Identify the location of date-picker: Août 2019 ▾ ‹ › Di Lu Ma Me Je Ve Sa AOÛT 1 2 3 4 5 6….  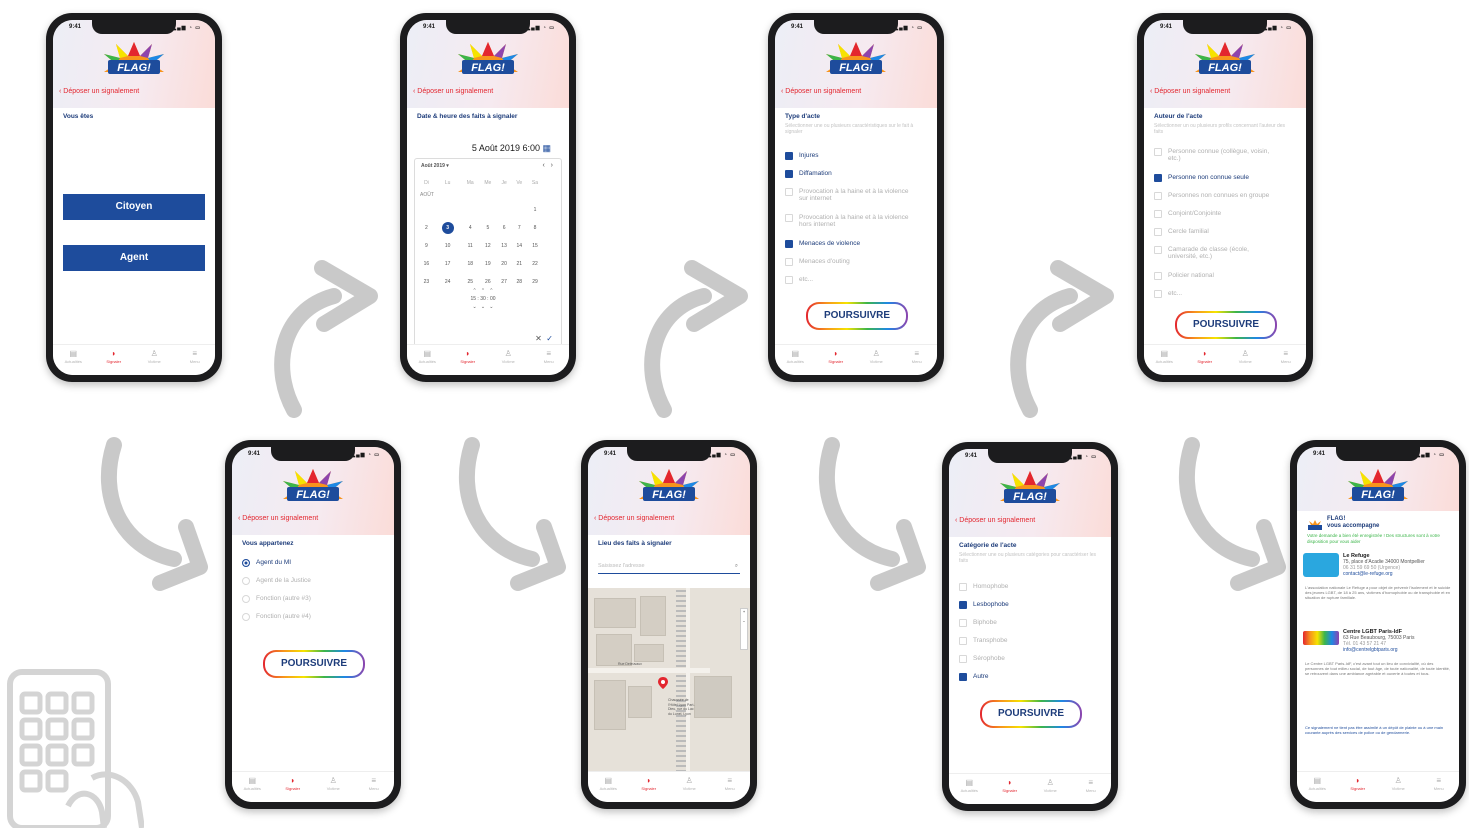
(488, 253).